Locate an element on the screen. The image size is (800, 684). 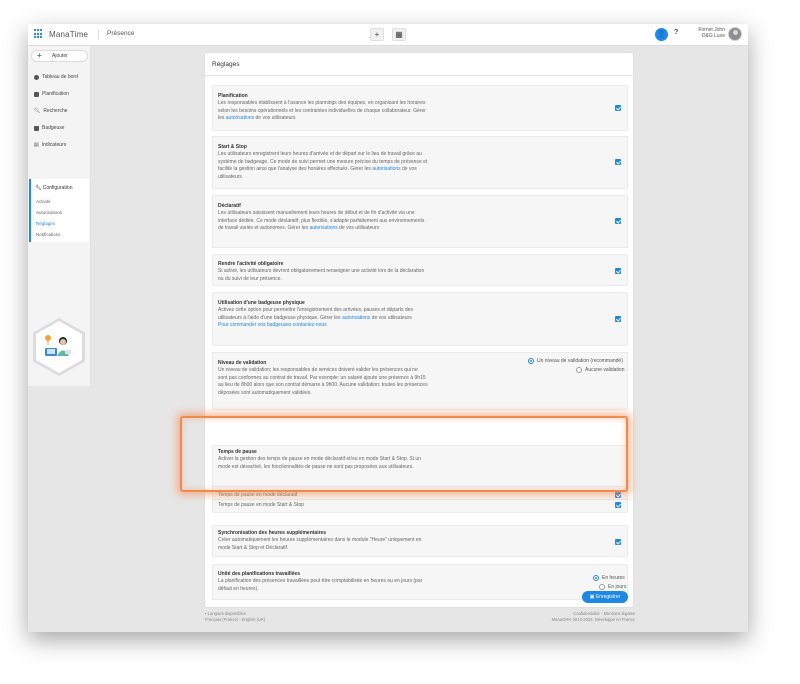
apps-grid-icon is located at coordinates (39, 34).